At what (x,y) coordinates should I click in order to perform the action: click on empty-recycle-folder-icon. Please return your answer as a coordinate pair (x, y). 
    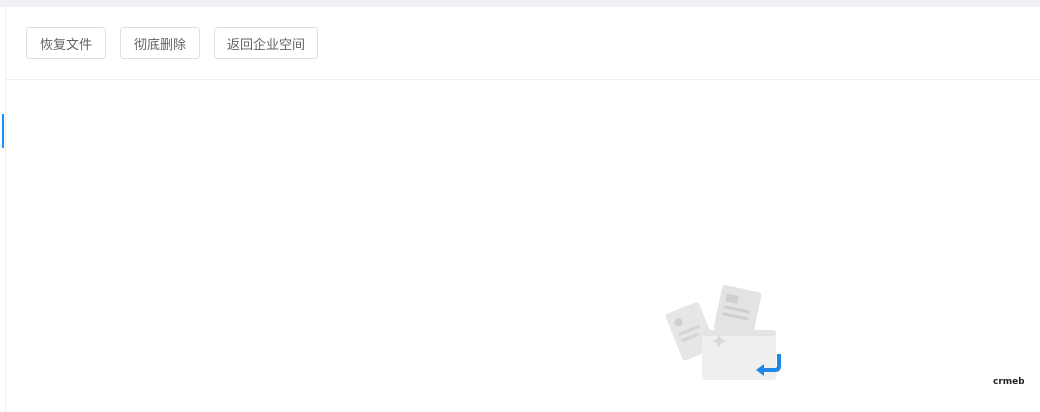
    Looking at the image, I should click on (723, 332).